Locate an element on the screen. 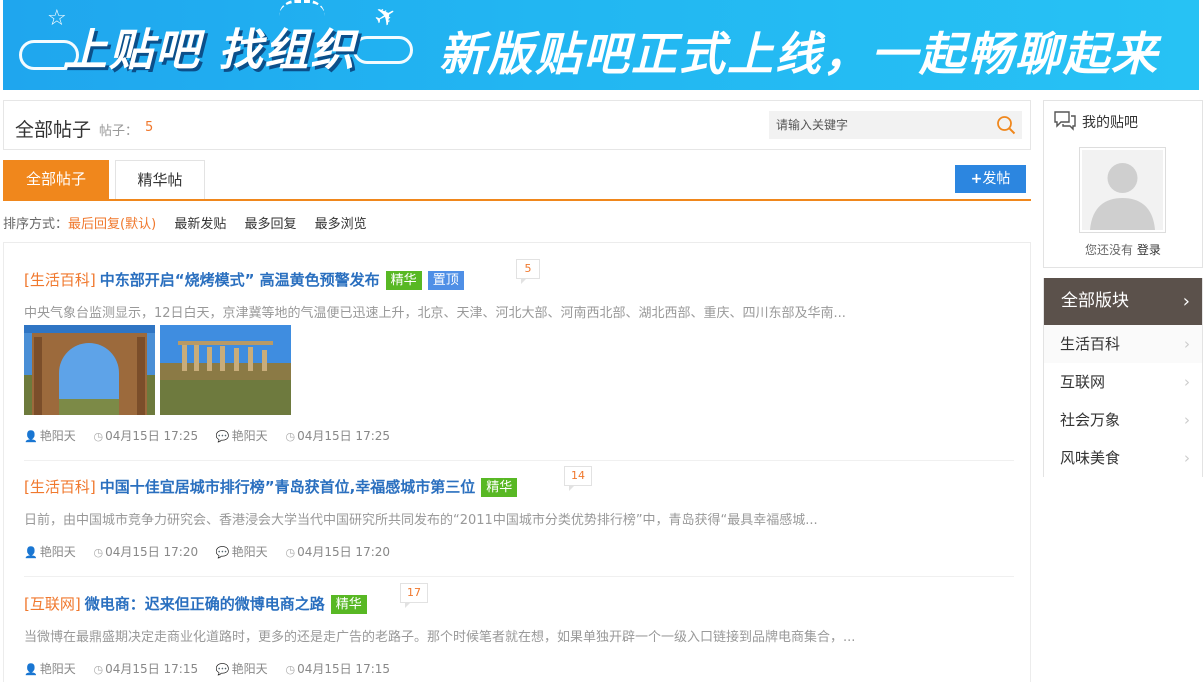 This screenshot has width=1203, height=682. cloud-decoration is located at coordinates (383, 50).